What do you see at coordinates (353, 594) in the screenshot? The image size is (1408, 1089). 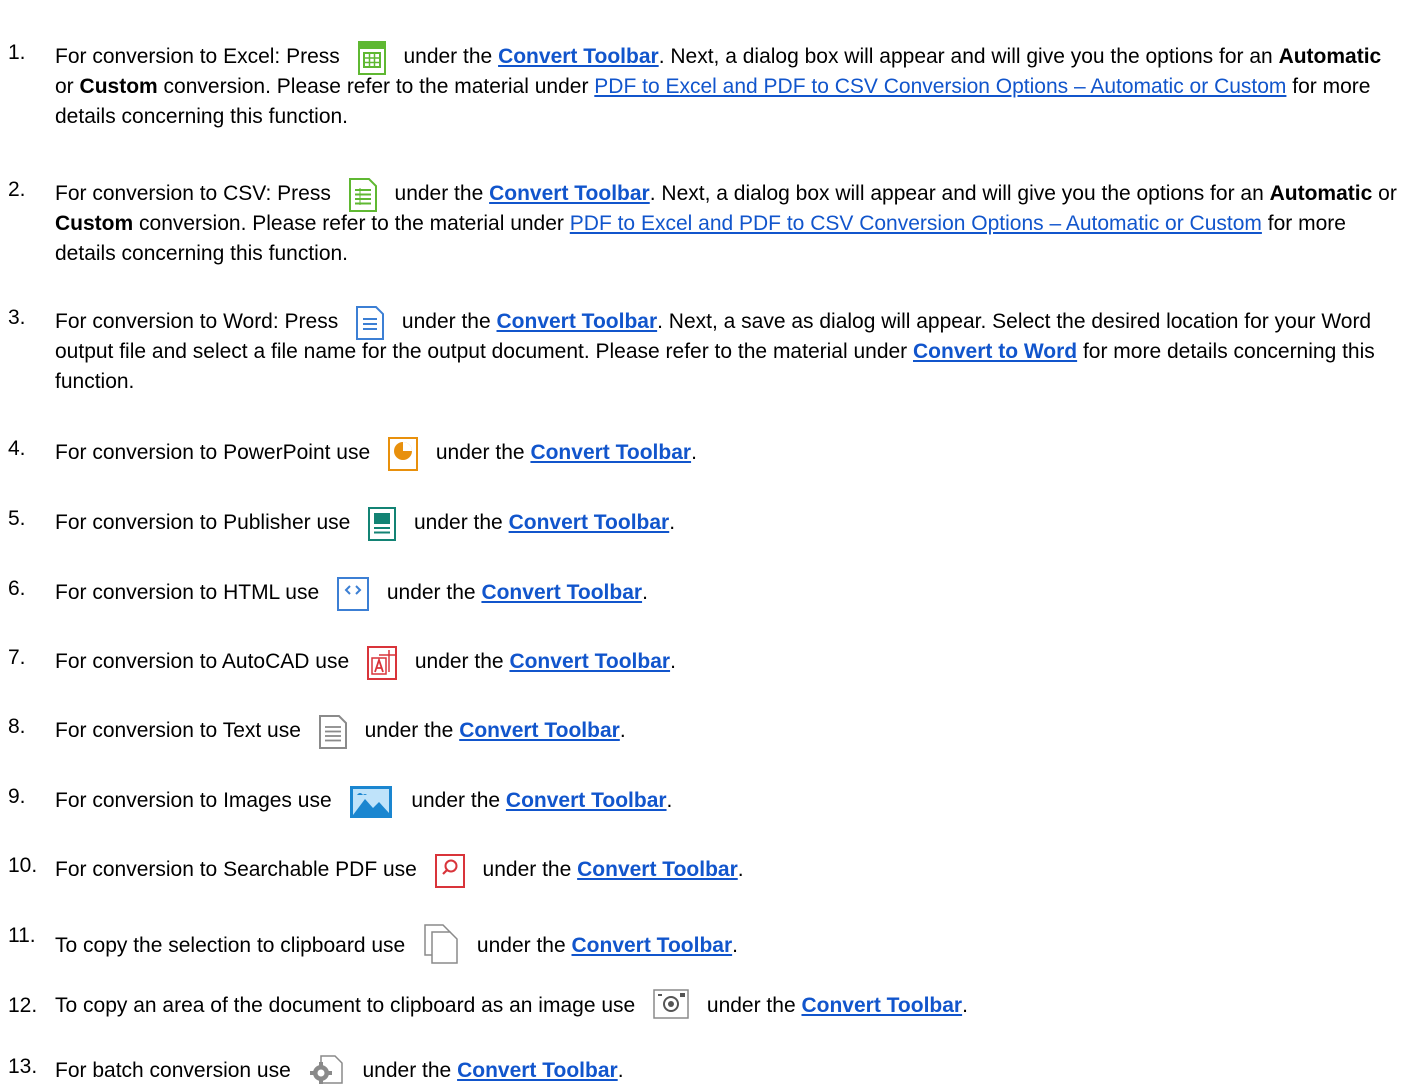 I see `html-icon` at bounding box center [353, 594].